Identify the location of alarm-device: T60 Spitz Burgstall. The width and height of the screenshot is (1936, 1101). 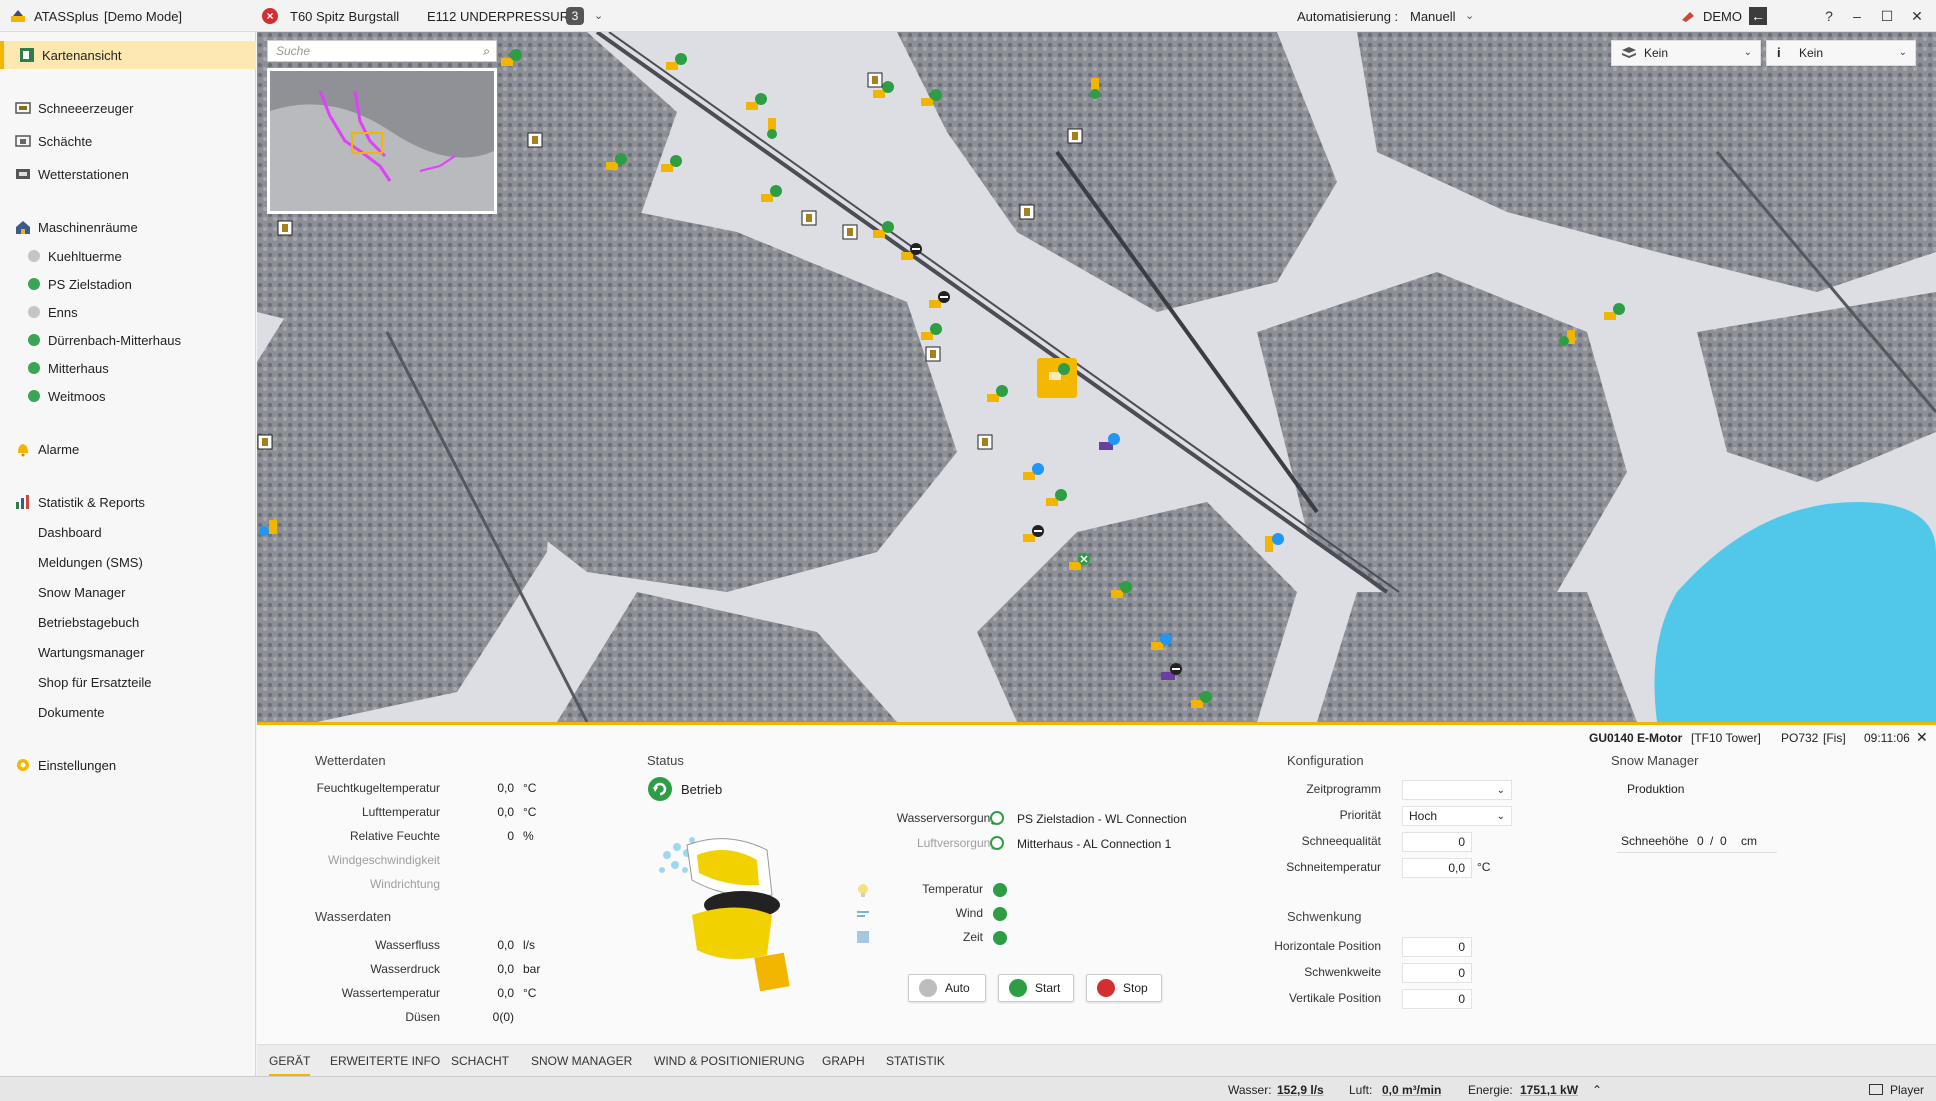
(344, 16).